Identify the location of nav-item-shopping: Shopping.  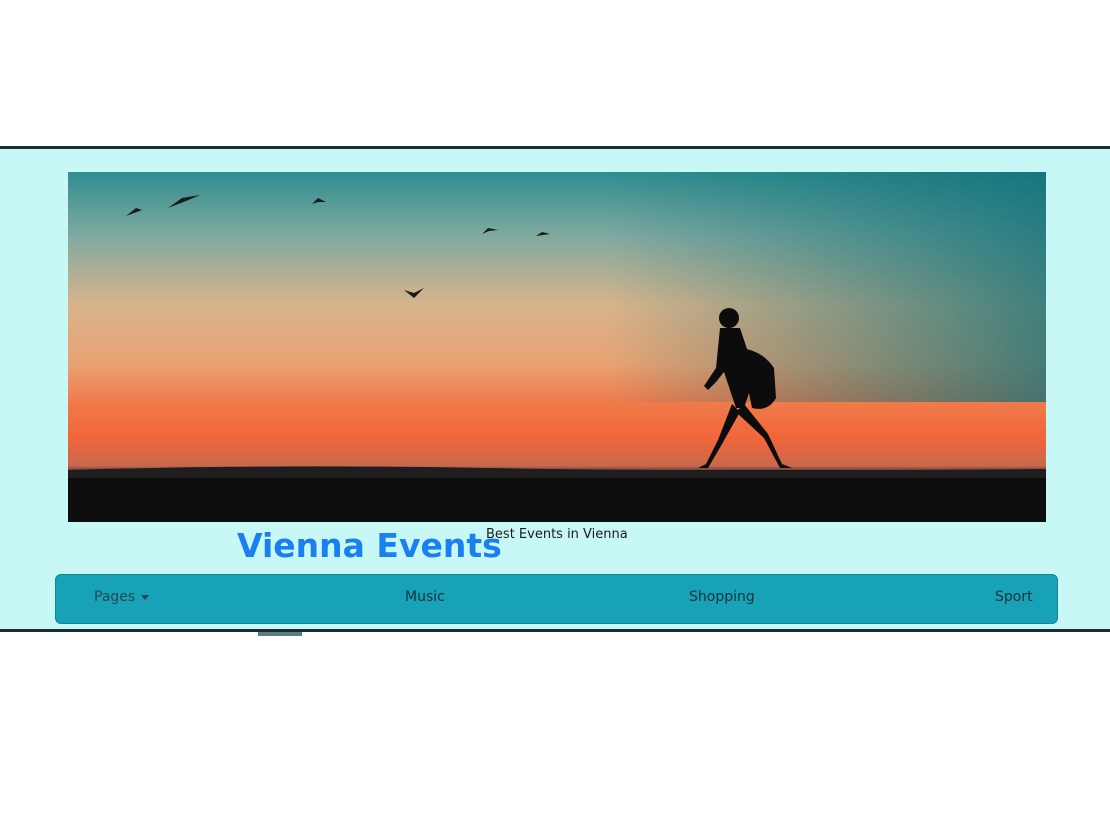
(722, 597).